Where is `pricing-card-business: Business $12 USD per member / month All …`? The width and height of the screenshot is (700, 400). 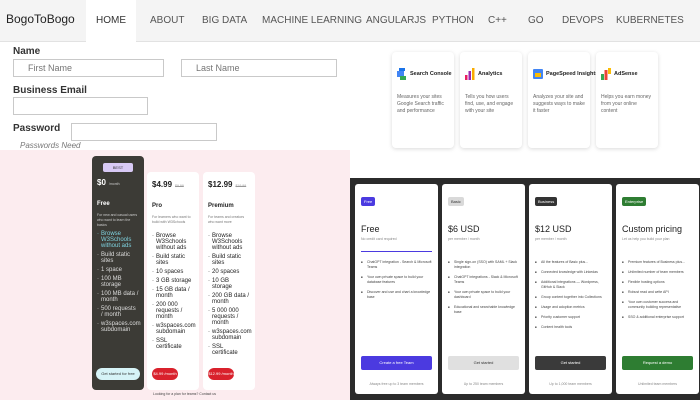
pricing-card-business: Business $12 USD per member / month All … is located at coordinates (570, 289).